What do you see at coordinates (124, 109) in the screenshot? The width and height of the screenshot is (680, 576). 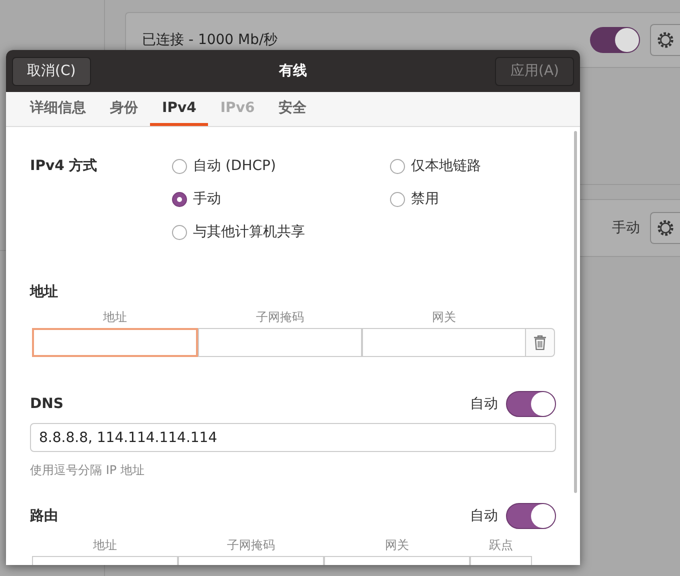 I see `tab: 身份` at bounding box center [124, 109].